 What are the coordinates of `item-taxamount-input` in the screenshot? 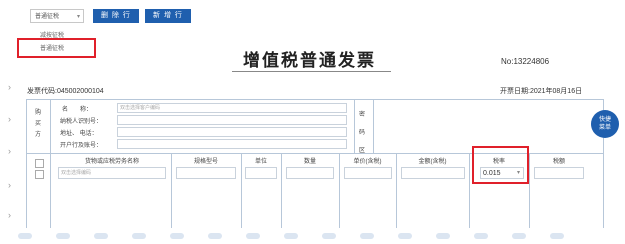 It's located at (559, 173).